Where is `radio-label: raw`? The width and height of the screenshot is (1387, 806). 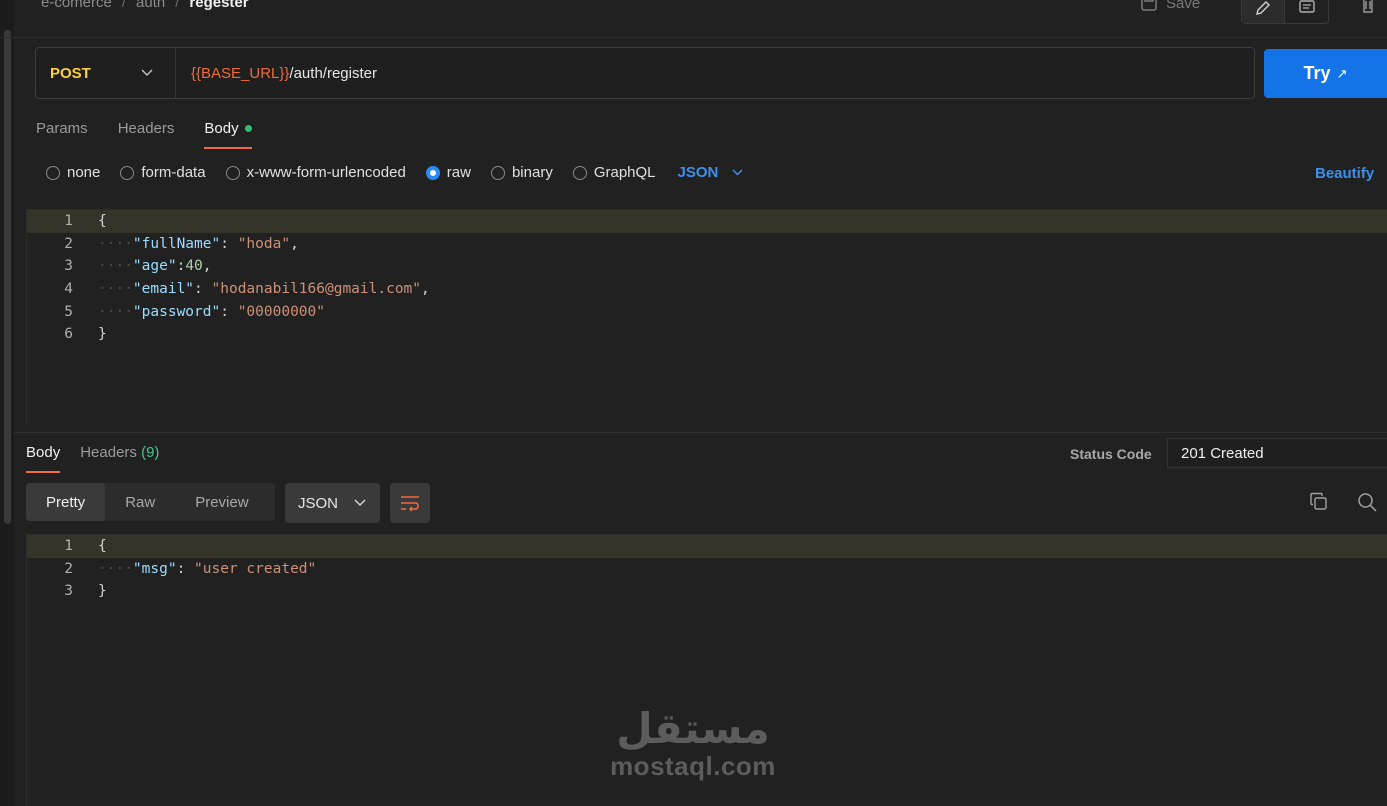 radio-label: raw is located at coordinates (458, 172).